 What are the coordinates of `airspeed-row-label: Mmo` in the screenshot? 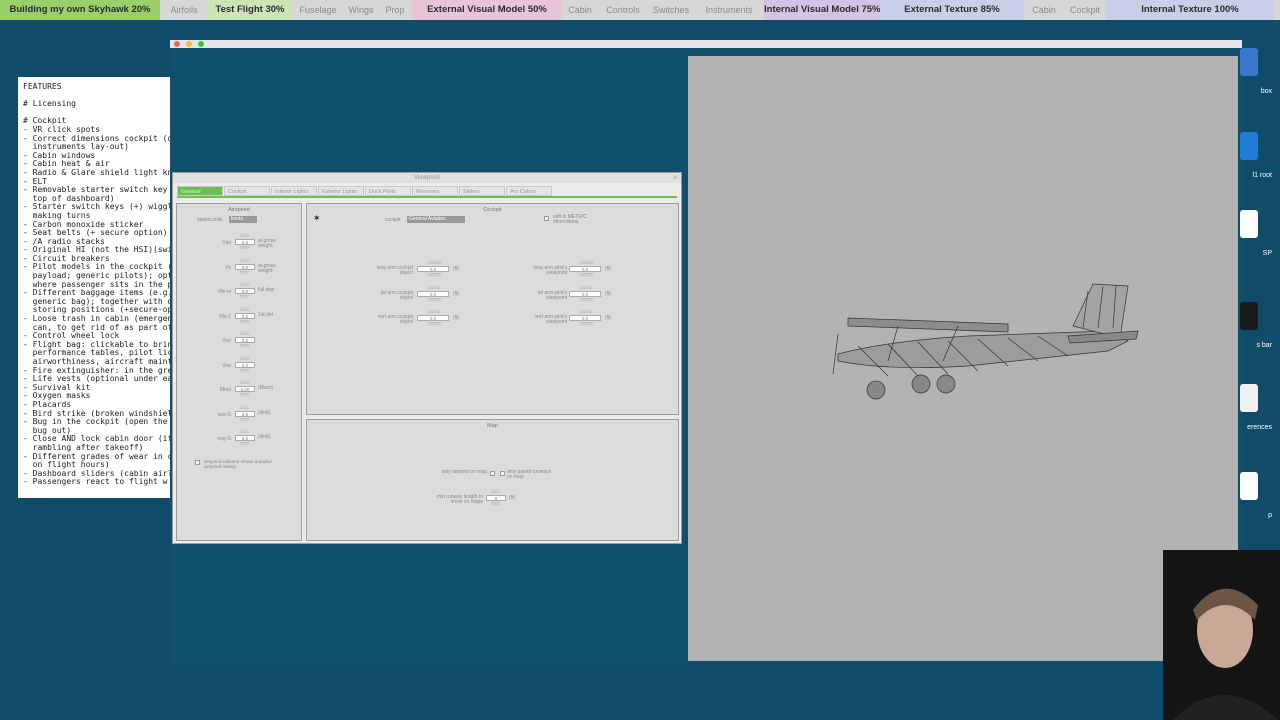 It's located at (225, 390).